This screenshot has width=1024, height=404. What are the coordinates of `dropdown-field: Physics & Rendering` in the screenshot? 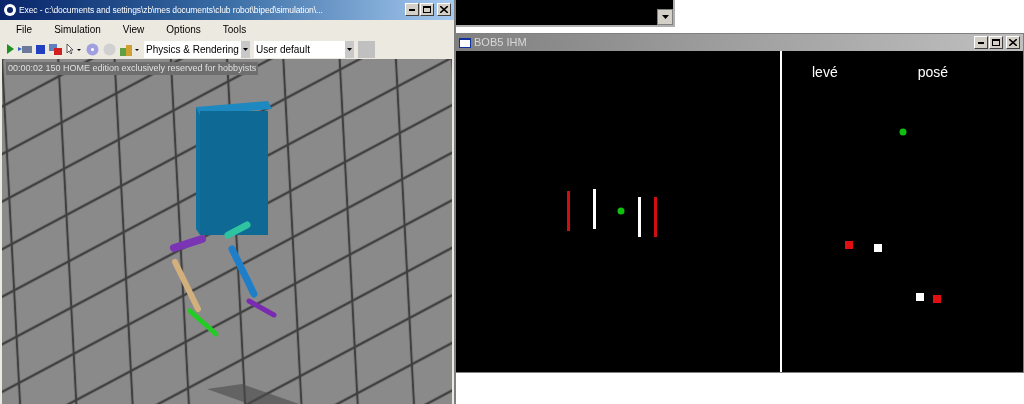 It's located at (197, 49).